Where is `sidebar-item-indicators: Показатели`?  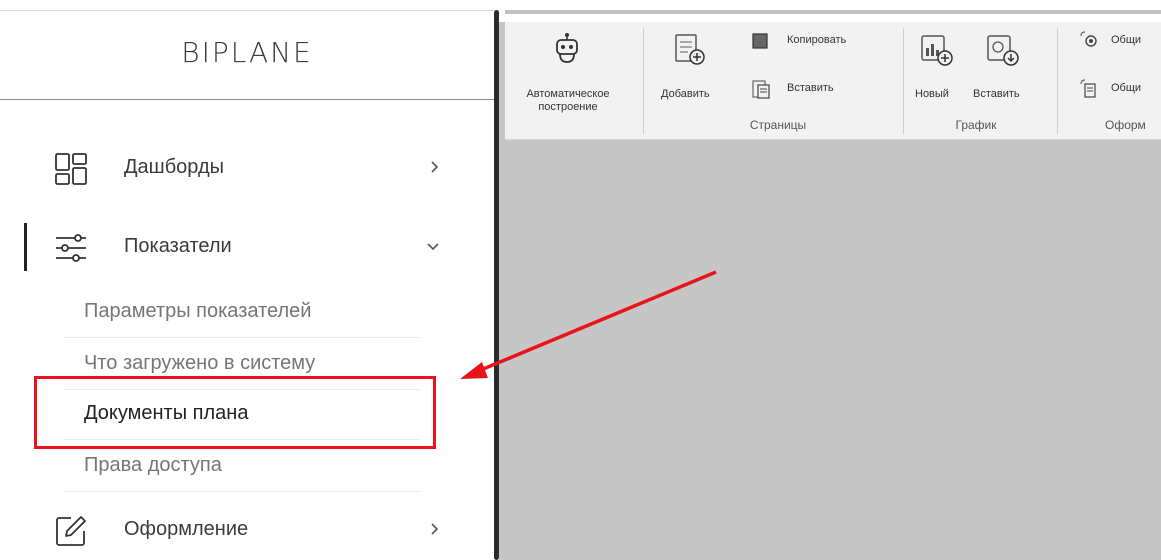 sidebar-item-indicators: Показатели is located at coordinates (235, 247).